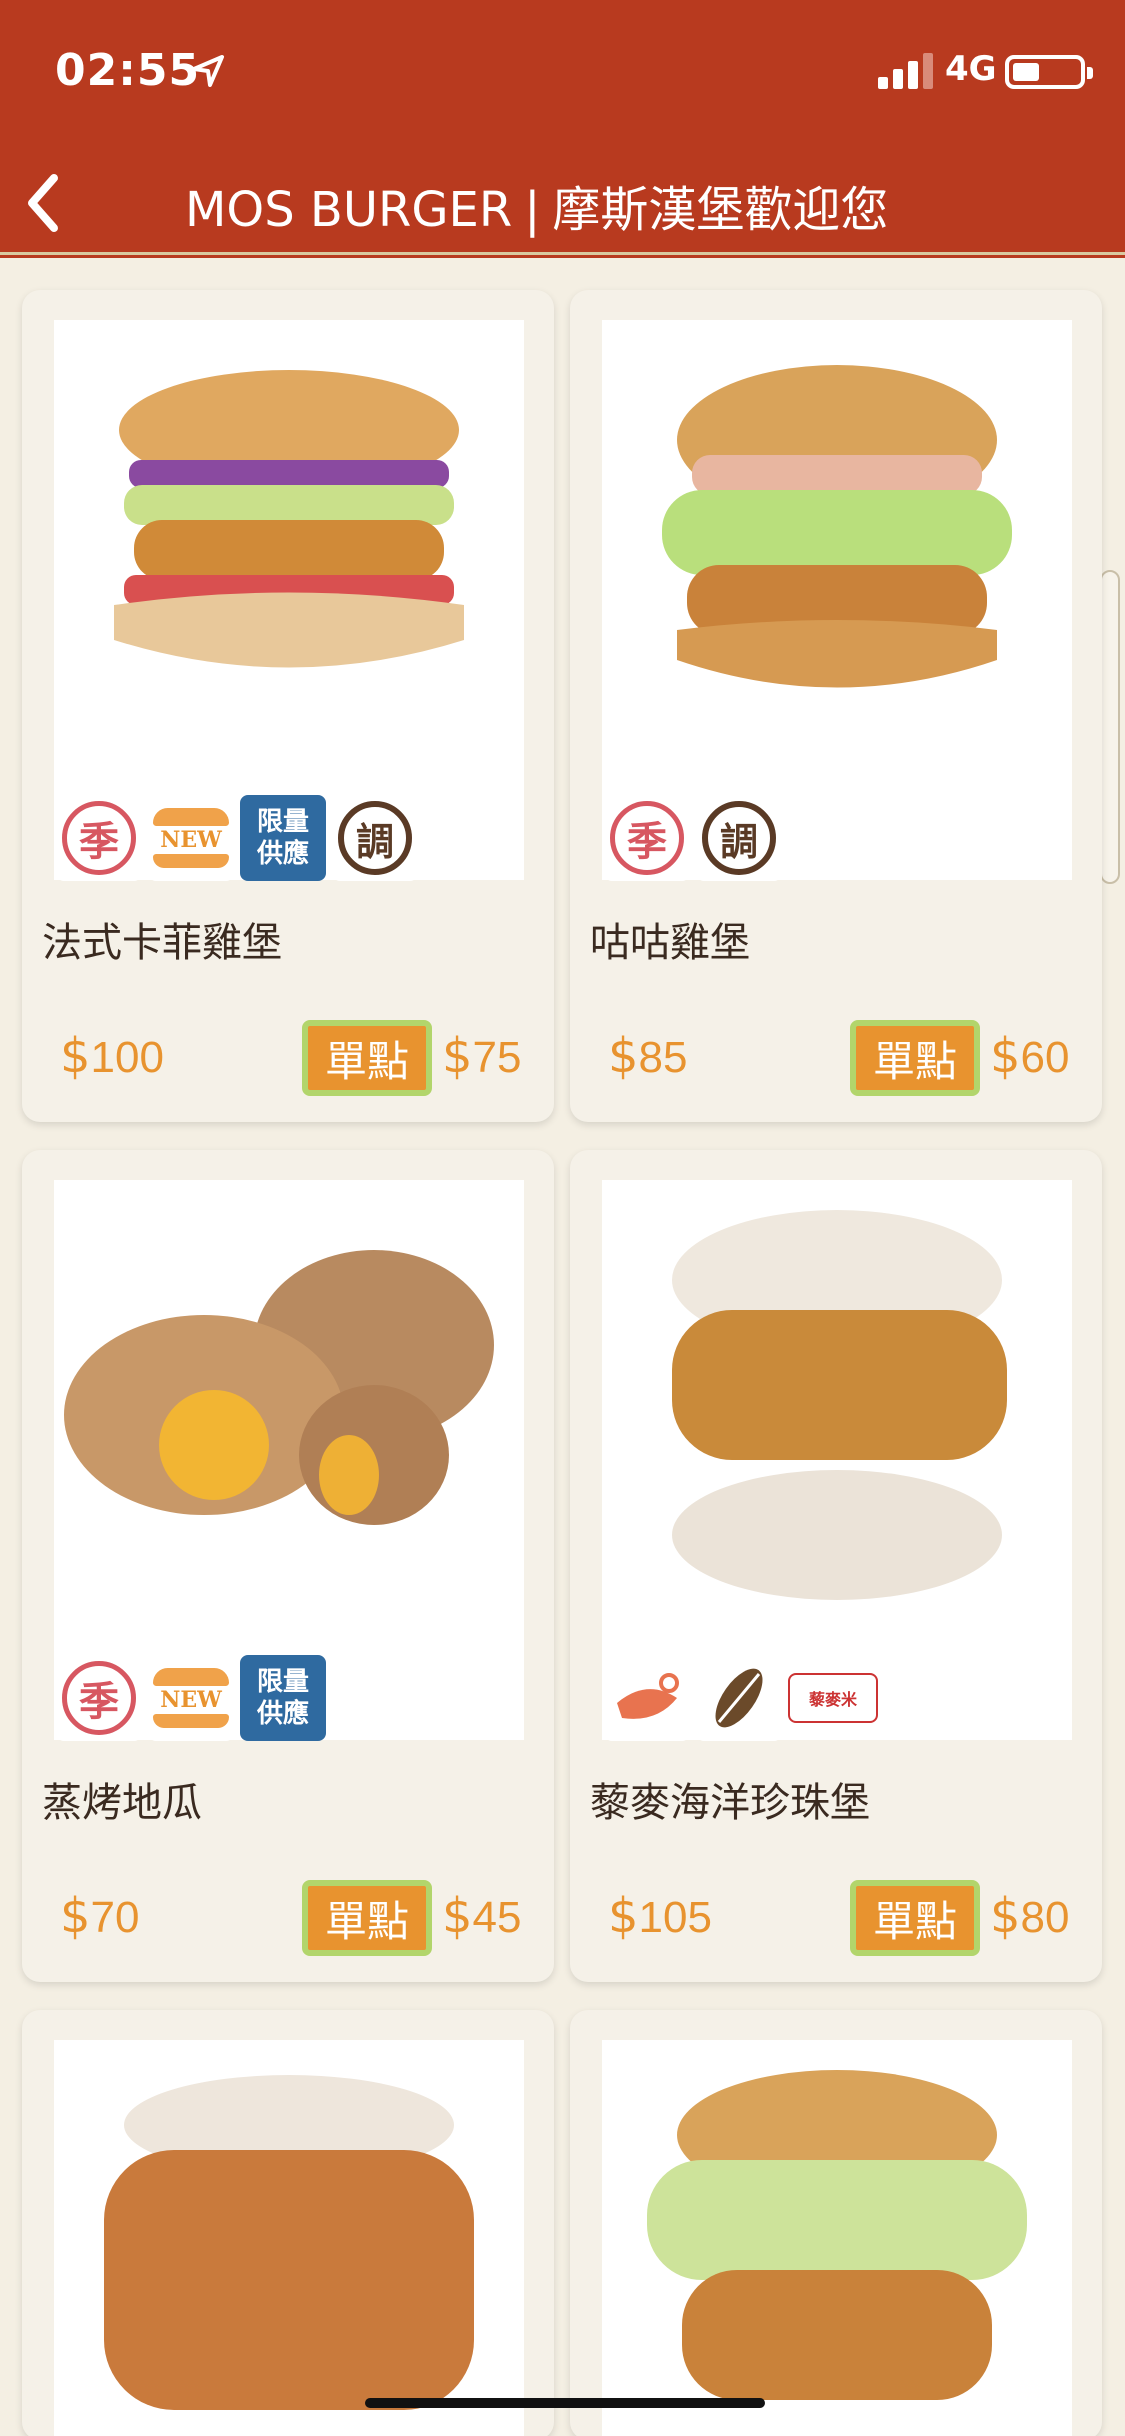 This screenshot has width=1125, height=2436. I want to click on badge-row: 藜麥米, so click(741, 1700).